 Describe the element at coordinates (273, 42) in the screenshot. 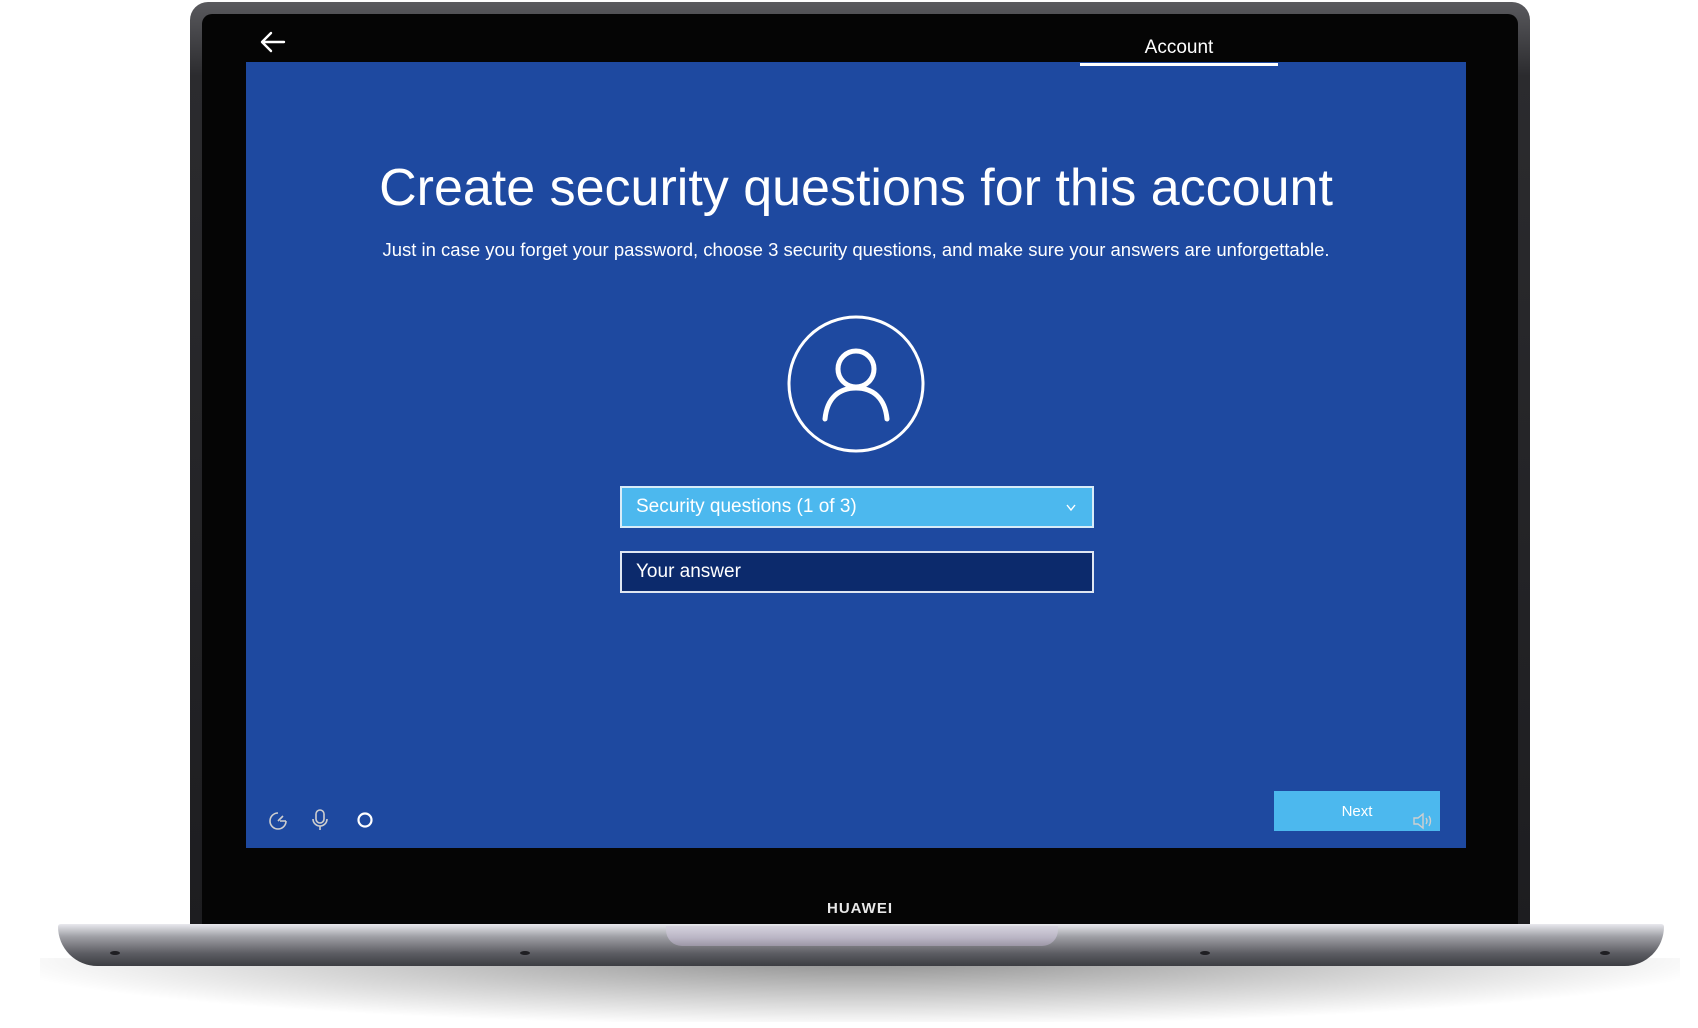

I see `back-arrow-icon` at that location.